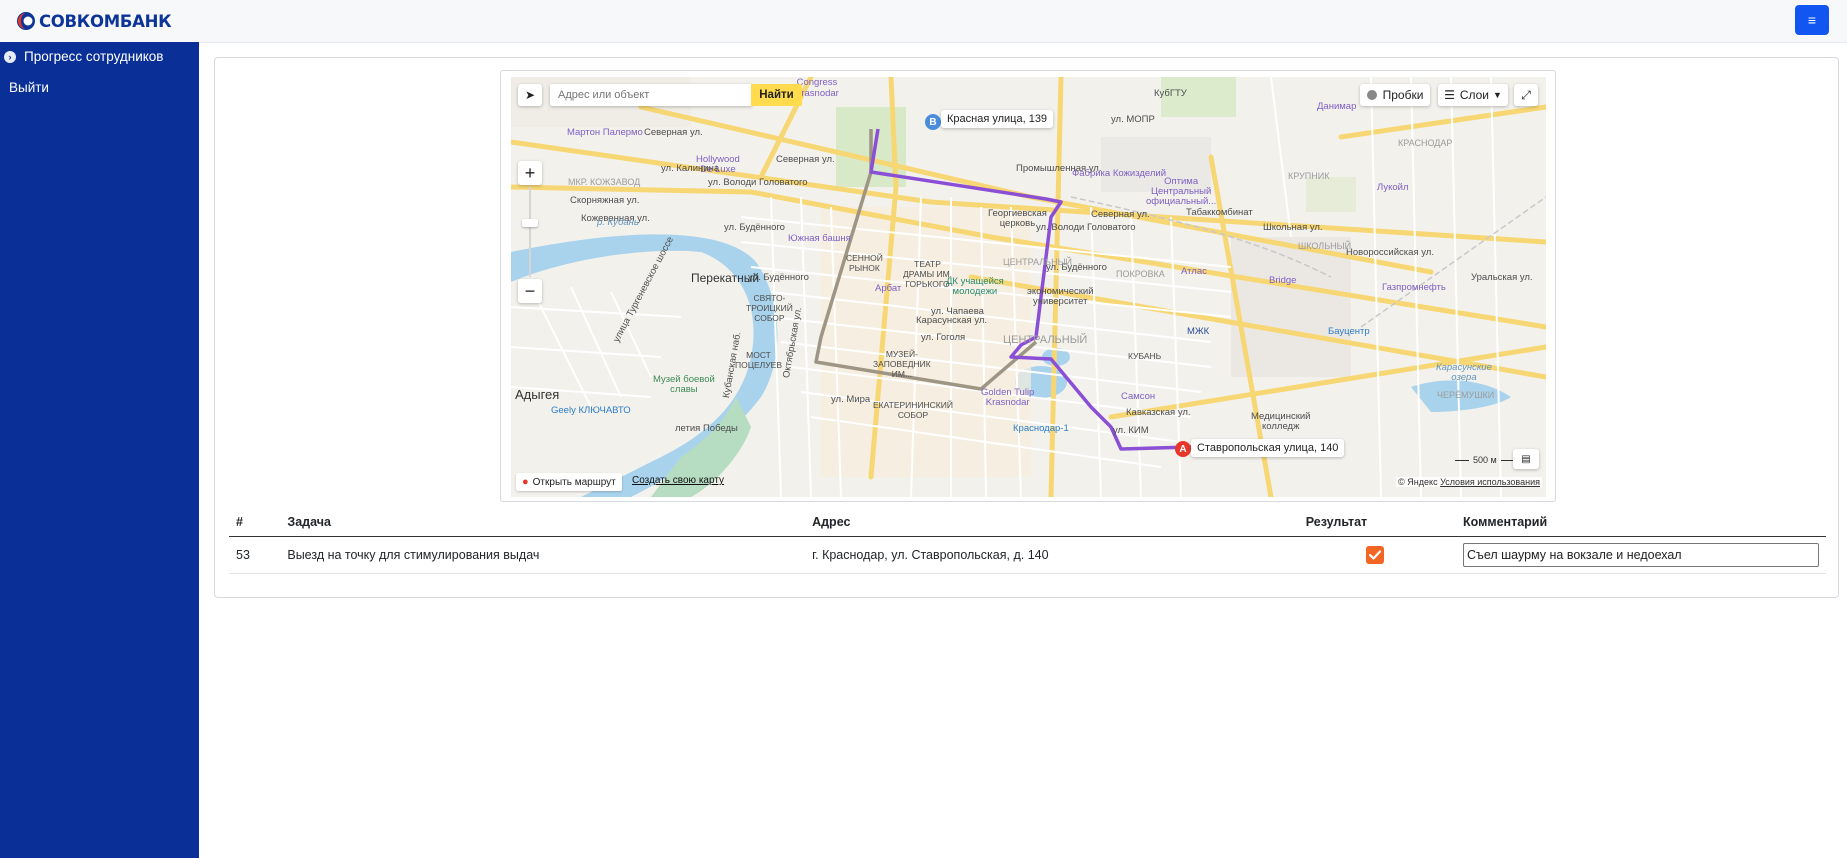 This screenshot has height=858, width=1847. What do you see at coordinates (1120, 214) in the screenshot?
I see `map-label-severnaya-3: Северная ул.` at bounding box center [1120, 214].